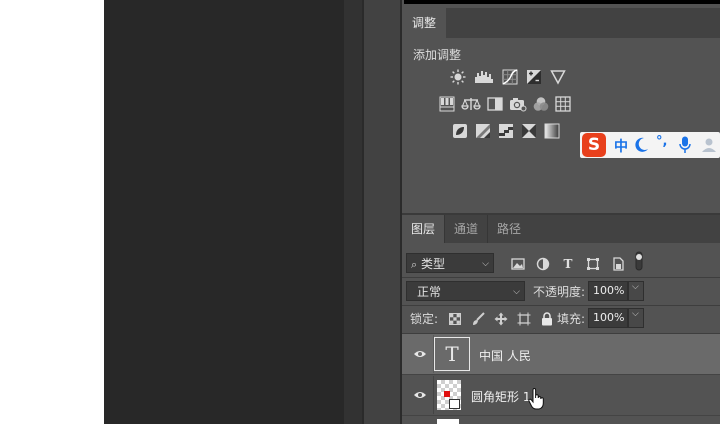 The height and width of the screenshot is (424, 720). What do you see at coordinates (562, 2) in the screenshot?
I see `panel-top-edge` at bounding box center [562, 2].